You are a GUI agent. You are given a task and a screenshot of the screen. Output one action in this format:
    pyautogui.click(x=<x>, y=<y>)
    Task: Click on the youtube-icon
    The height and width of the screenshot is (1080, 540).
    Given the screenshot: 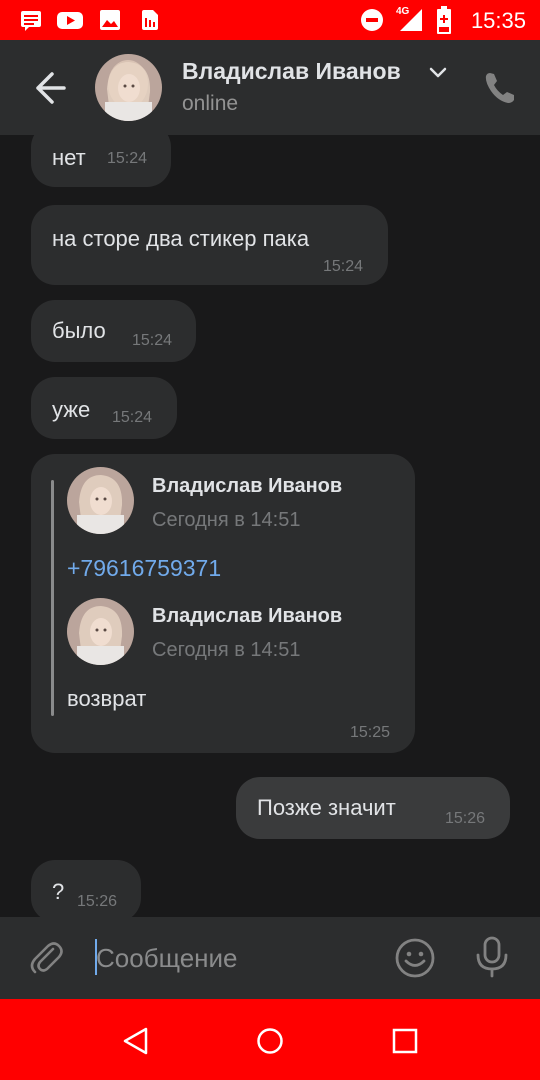 What is the action you would take?
    pyautogui.click(x=70, y=20)
    